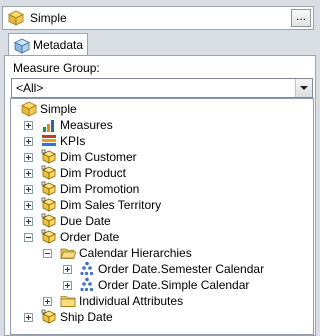 This screenshot has width=320, height=336. Describe the element at coordinates (86, 125) in the screenshot. I see `tree-node-label: Measures` at that location.